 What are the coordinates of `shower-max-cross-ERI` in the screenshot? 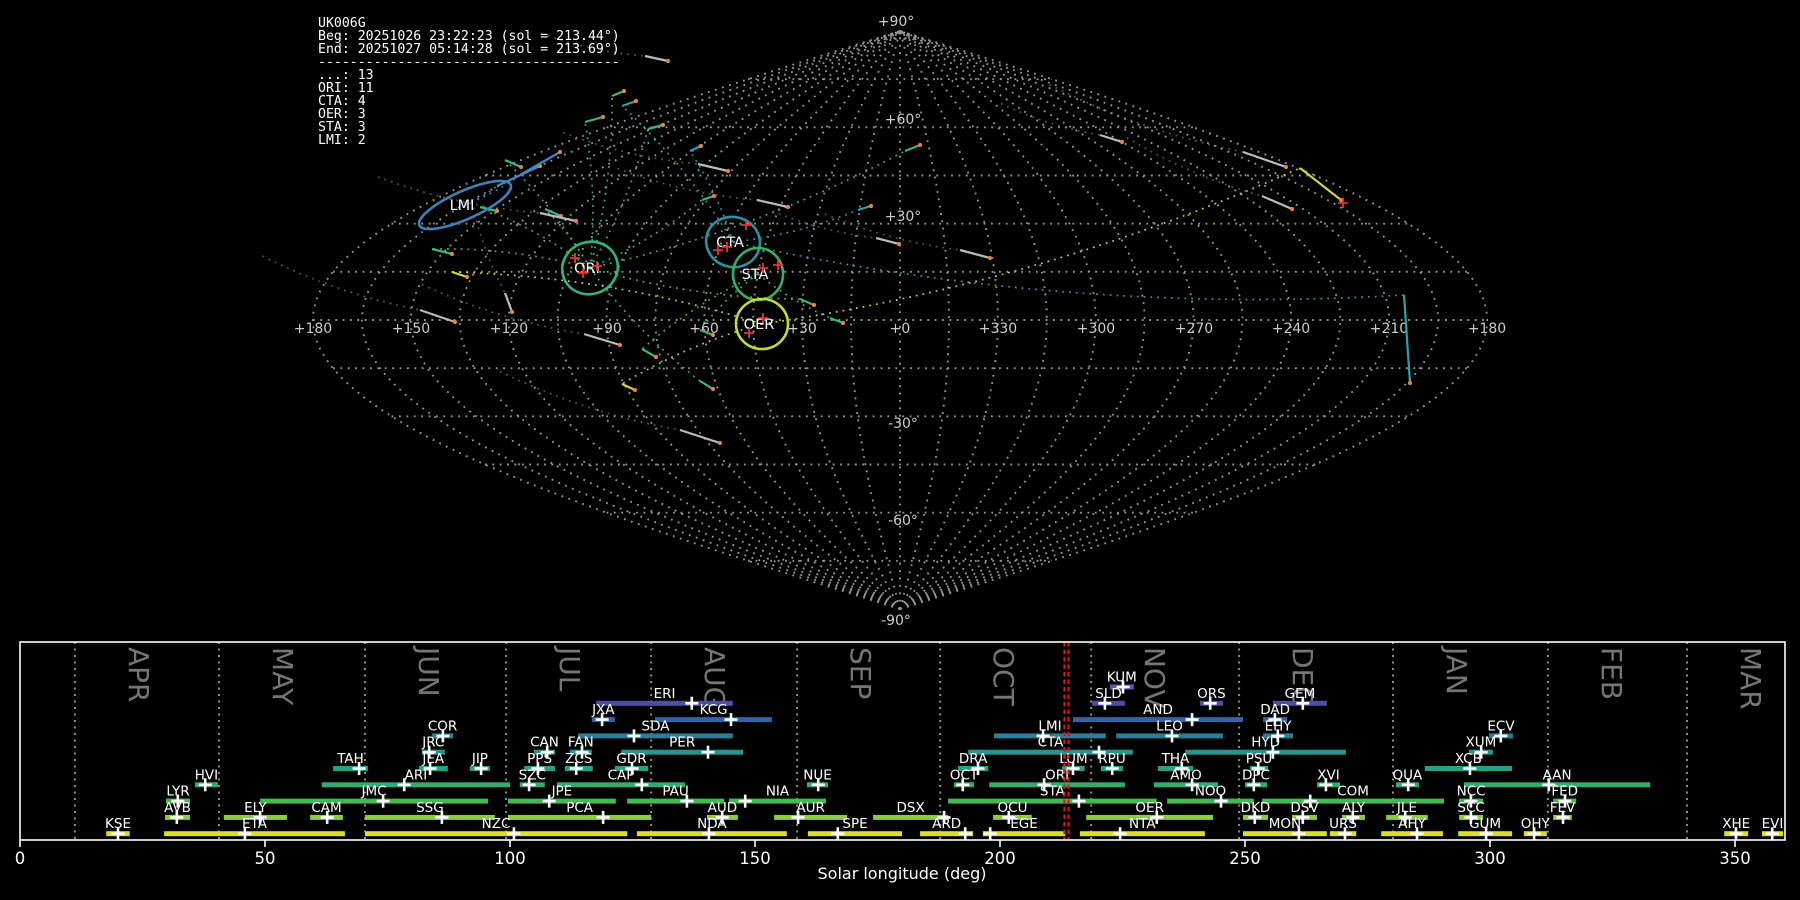 It's located at (692, 703).